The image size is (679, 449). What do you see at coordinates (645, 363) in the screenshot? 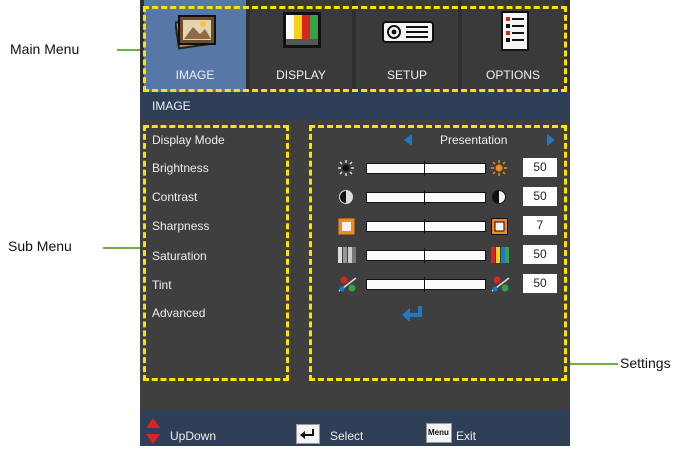
I see `settings-callout: Settings` at bounding box center [645, 363].